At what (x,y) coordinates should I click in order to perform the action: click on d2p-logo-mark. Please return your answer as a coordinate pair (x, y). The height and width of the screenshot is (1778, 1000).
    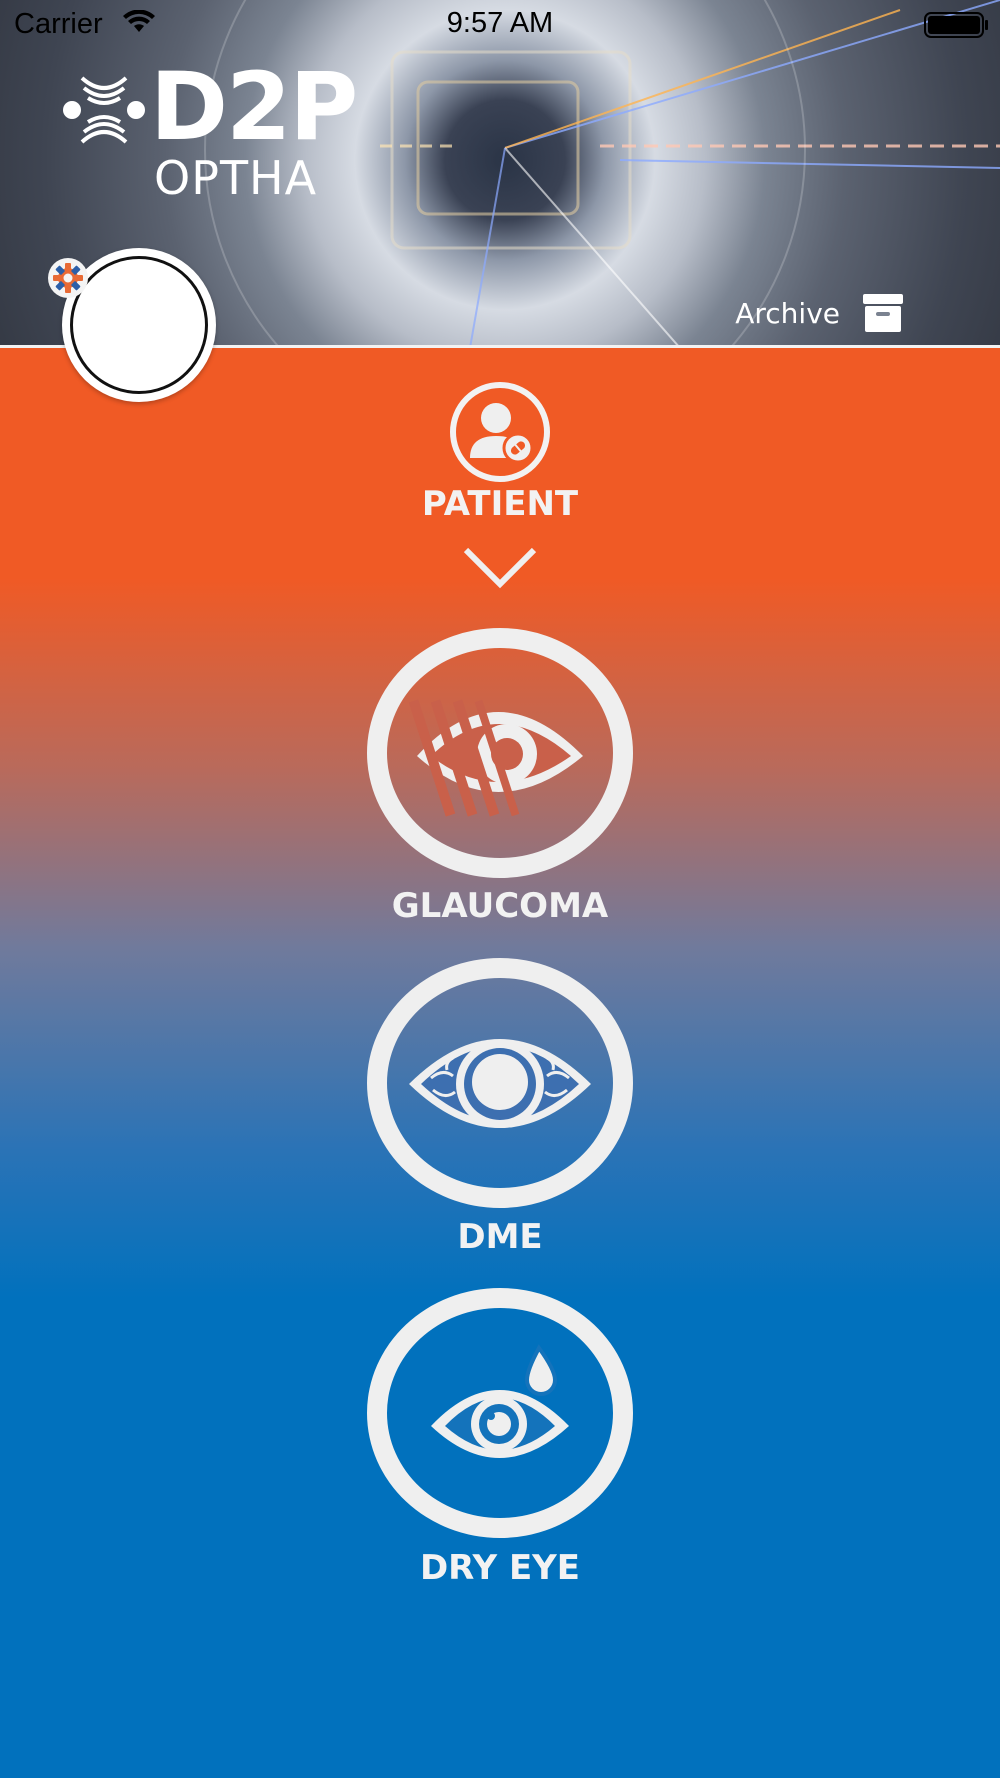
    Looking at the image, I should click on (104, 110).